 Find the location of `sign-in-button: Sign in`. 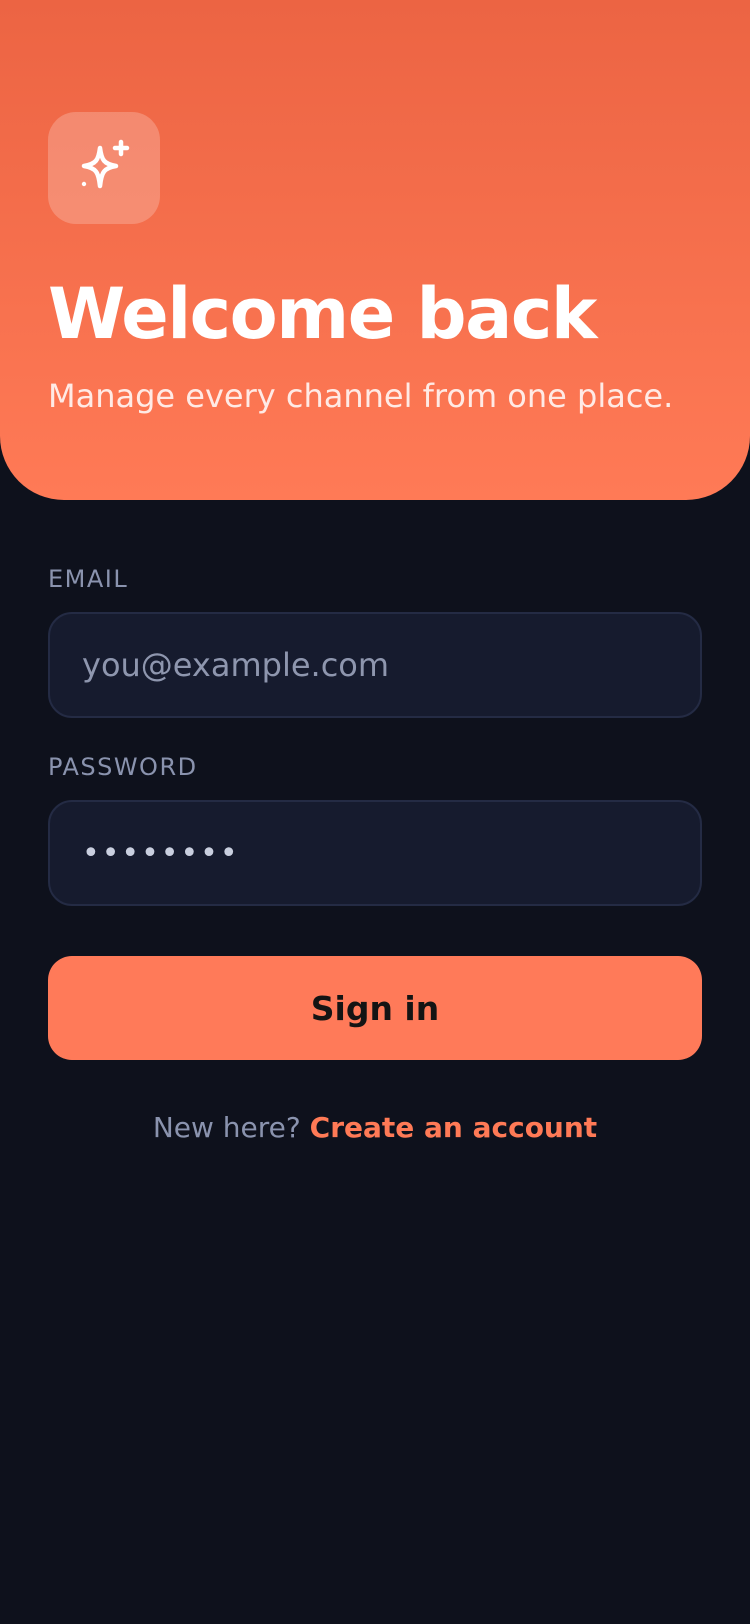

sign-in-button: Sign in is located at coordinates (375, 1008).